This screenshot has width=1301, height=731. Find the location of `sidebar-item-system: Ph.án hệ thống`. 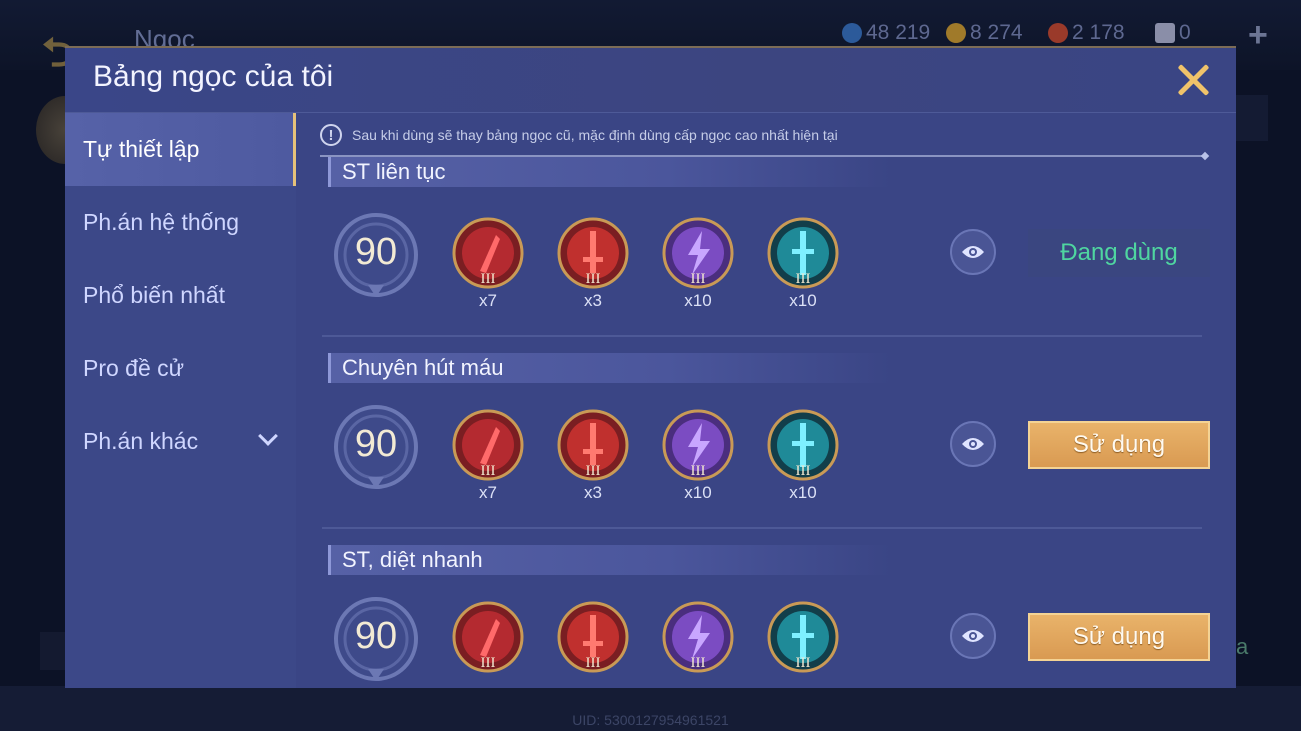

sidebar-item-system: Ph.án hệ thống is located at coordinates (180, 222).